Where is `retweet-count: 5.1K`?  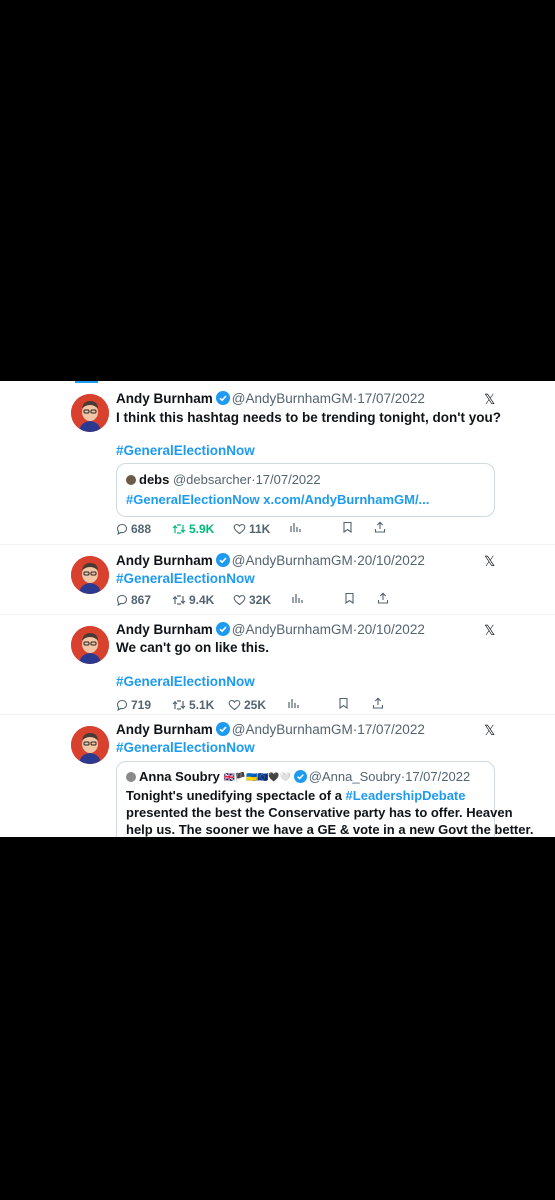
retweet-count: 5.1K is located at coordinates (202, 705).